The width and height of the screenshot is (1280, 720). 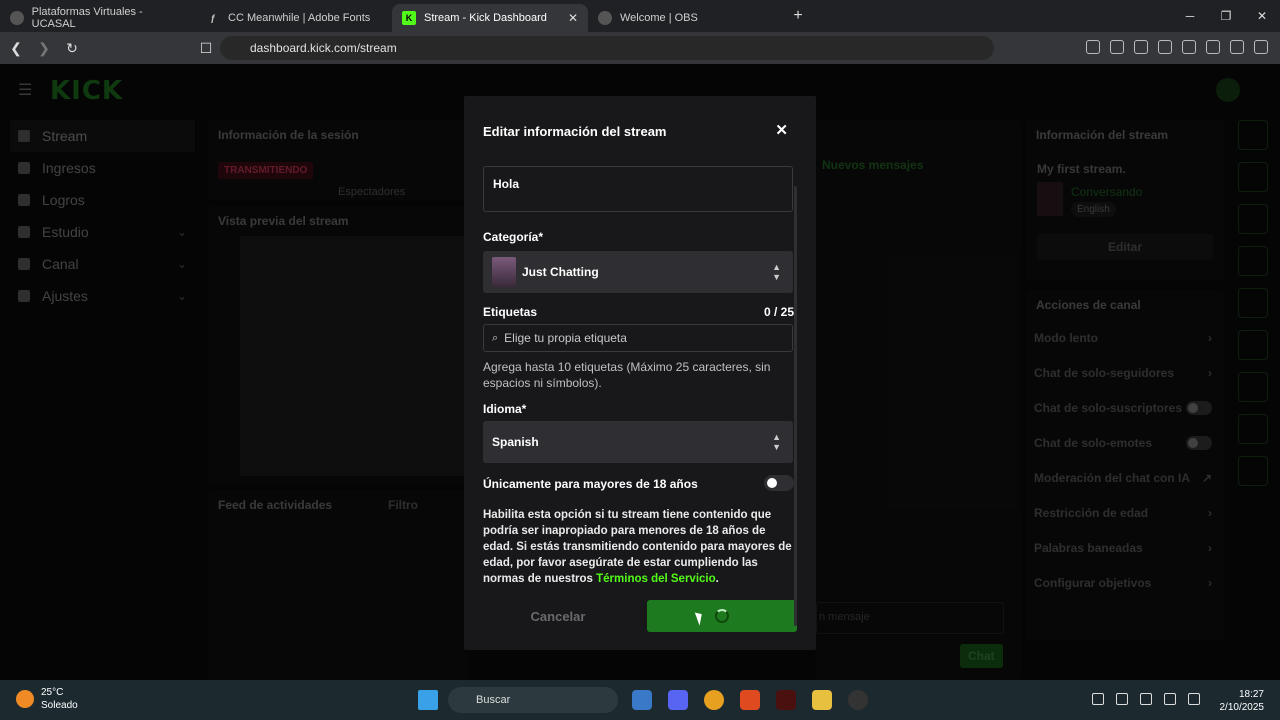 I want to click on temperature: 25°C, so click(x=52, y=692).